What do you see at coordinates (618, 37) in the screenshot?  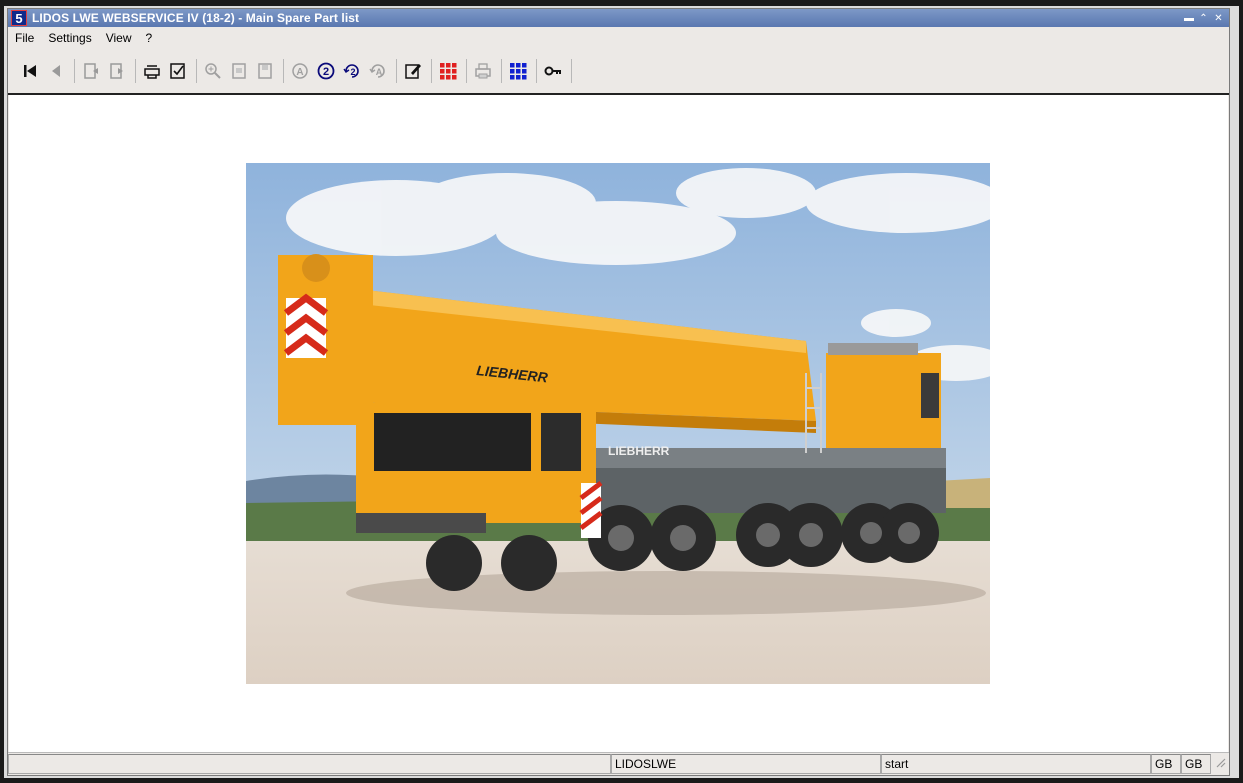 I see `menu-bar: File Settings View ?` at bounding box center [618, 37].